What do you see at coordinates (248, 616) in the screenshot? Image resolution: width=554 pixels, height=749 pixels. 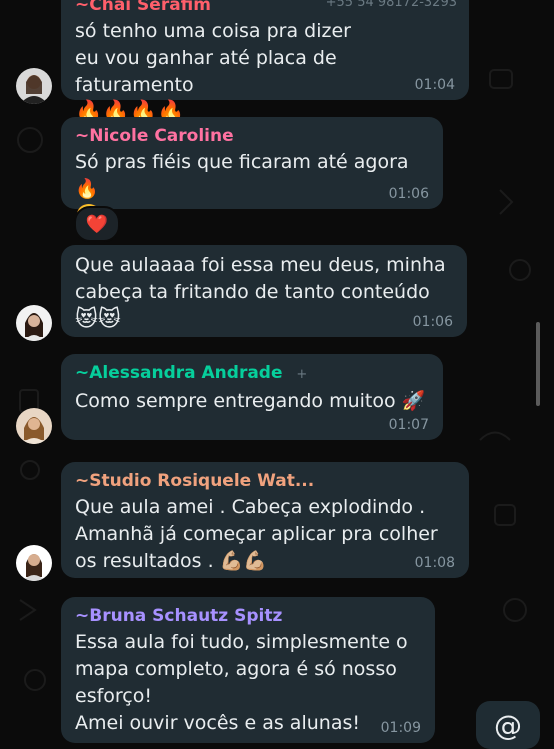 I see `sender-name: ~Bruna Schautz Spitz` at bounding box center [248, 616].